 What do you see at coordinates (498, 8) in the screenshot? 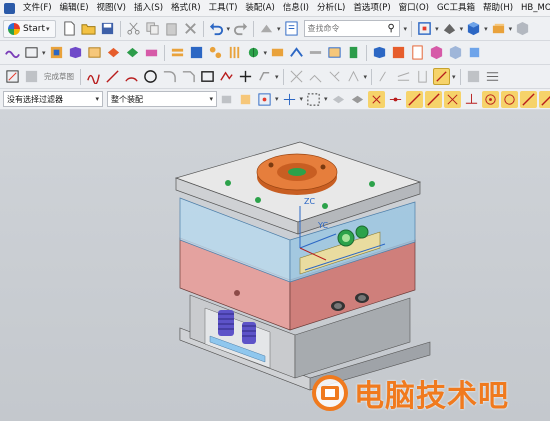
I see `menu-help: 帮助(H)` at bounding box center [498, 8].